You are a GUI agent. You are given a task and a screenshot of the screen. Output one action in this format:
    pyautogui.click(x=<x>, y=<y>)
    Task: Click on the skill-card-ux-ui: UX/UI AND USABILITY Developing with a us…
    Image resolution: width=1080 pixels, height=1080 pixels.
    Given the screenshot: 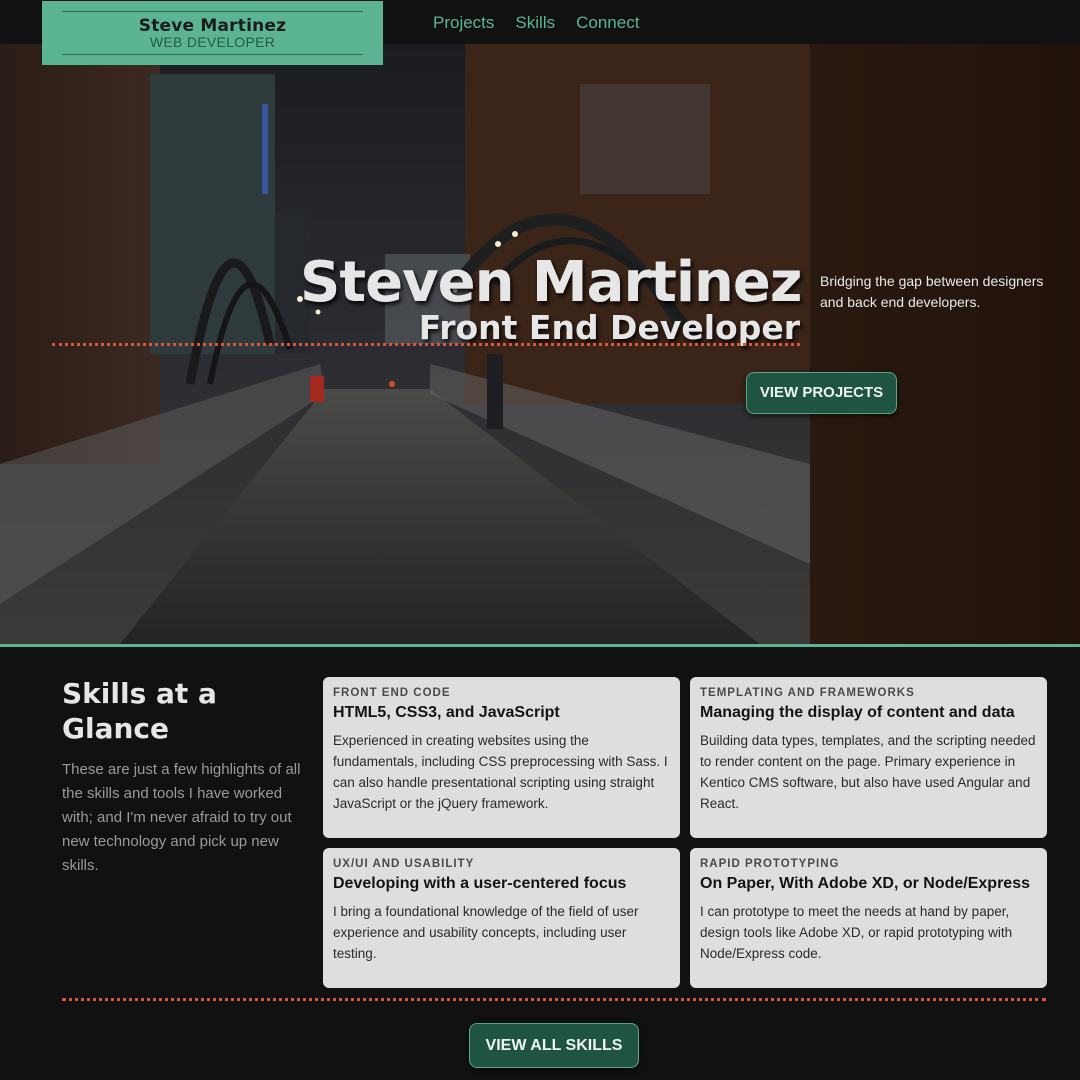 What is the action you would take?
    pyautogui.click(x=501, y=918)
    